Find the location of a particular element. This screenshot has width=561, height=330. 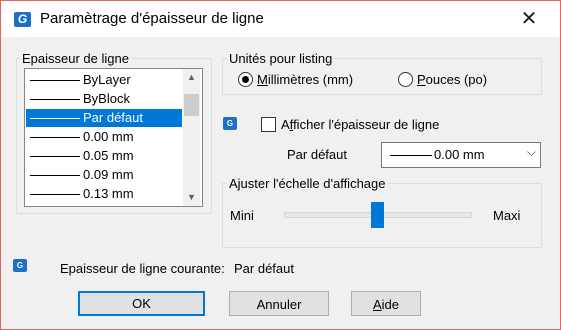

display-lineweight-label: Afficher l'épaisseur de ligne is located at coordinates (360, 124).